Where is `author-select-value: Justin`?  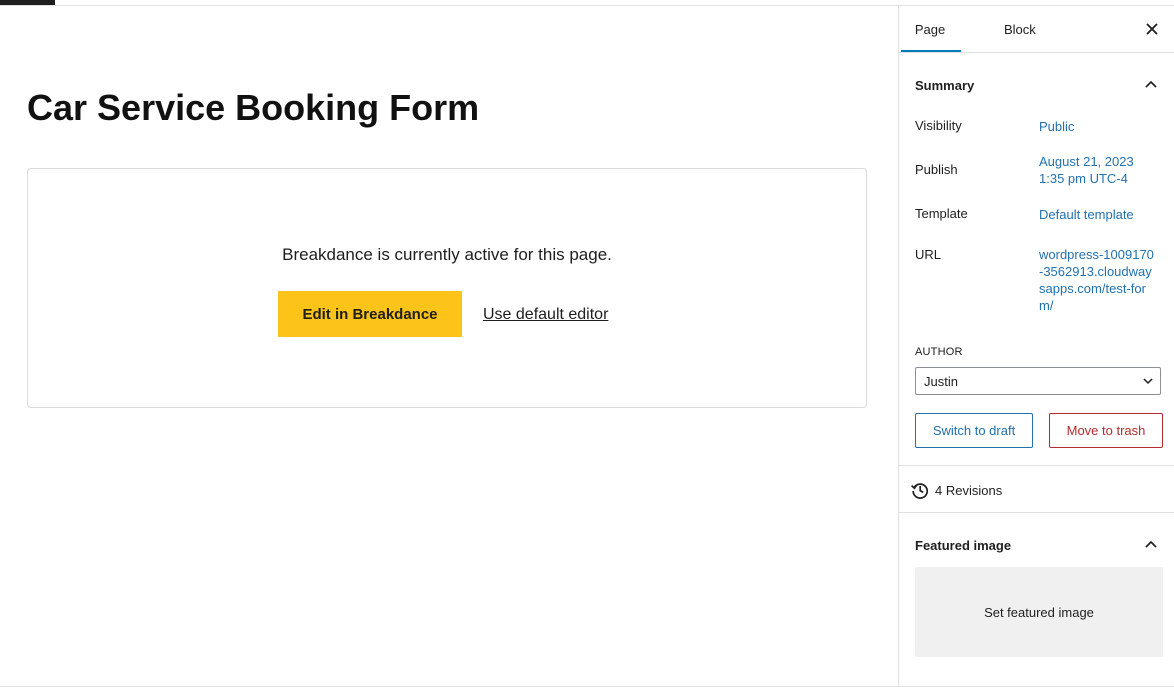 author-select-value: Justin is located at coordinates (941, 381).